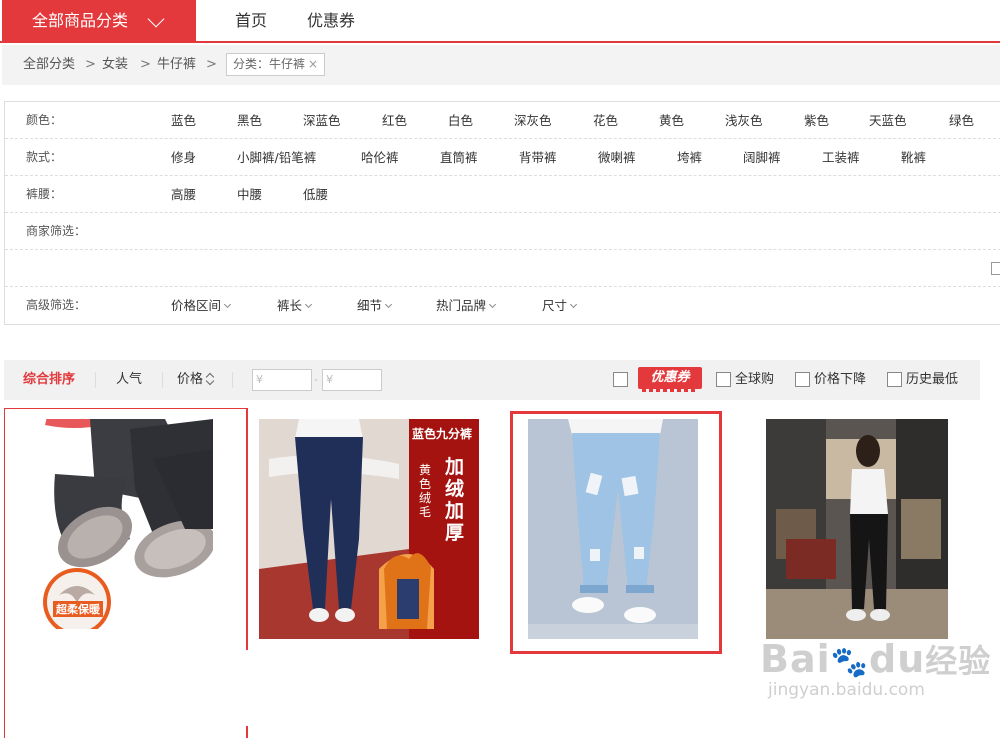  Describe the element at coordinates (49, 380) in the screenshot. I see `sort-comprehensive: 综合排序` at that location.